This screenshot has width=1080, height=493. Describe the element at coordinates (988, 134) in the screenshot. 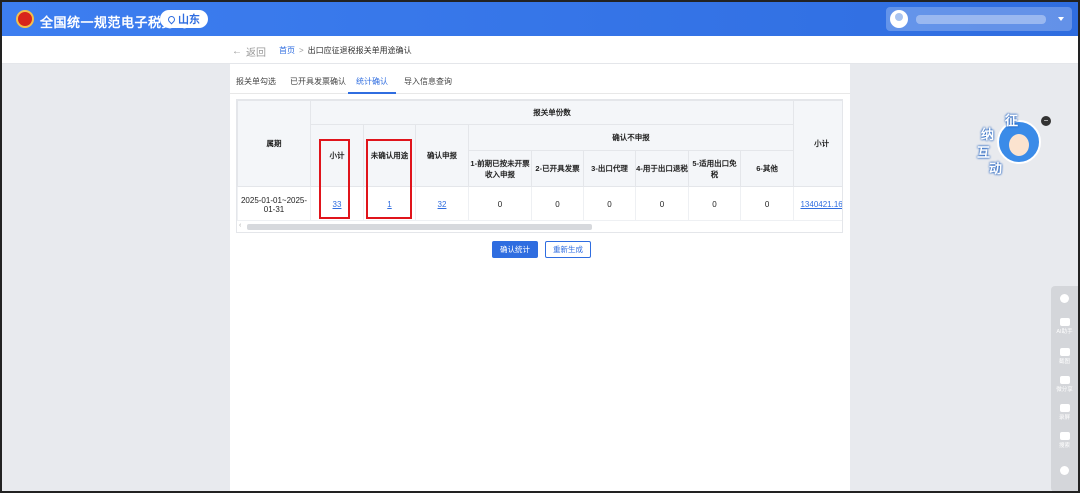

I see `mascot-char-2: 纳` at that location.